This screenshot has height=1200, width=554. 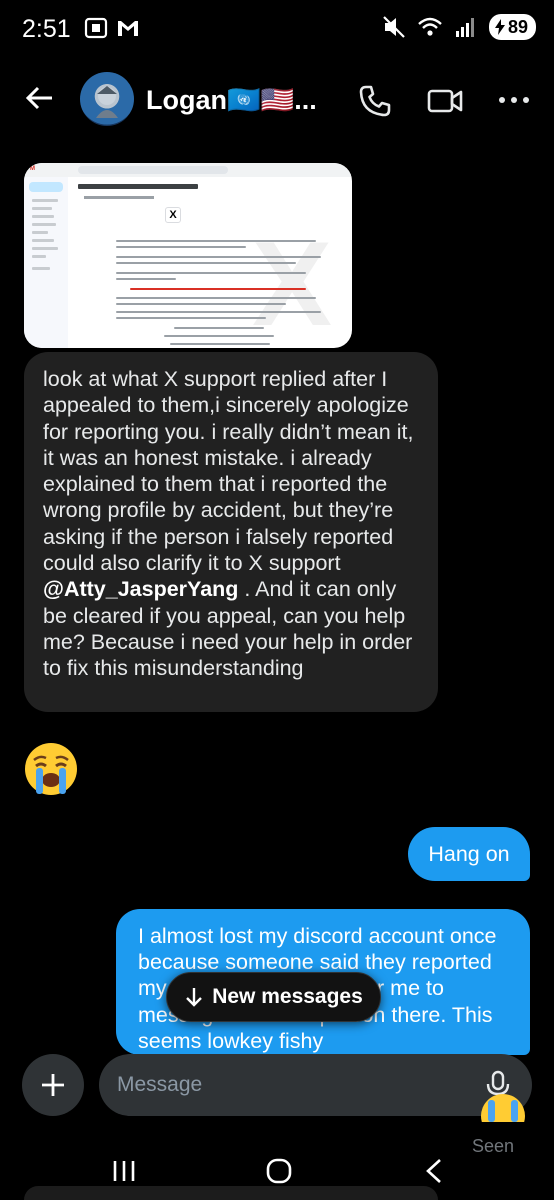 What do you see at coordinates (430, 26) in the screenshot?
I see `wifi-icon` at bounding box center [430, 26].